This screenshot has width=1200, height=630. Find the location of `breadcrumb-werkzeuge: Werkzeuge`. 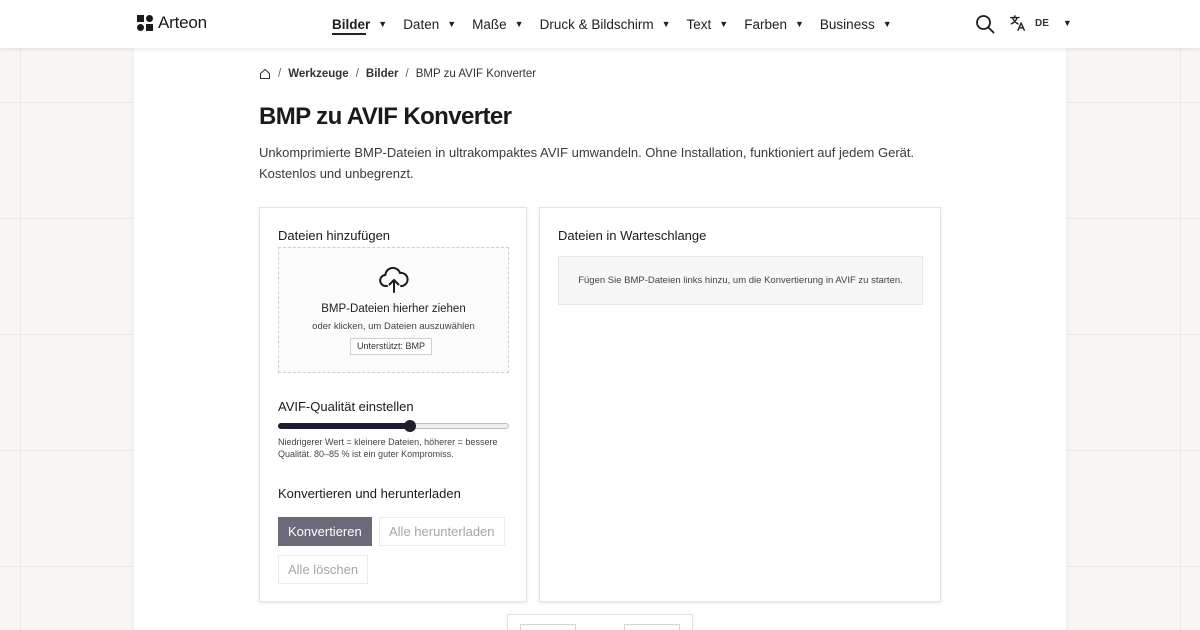

breadcrumb-werkzeuge: Werkzeuge is located at coordinates (318, 74).